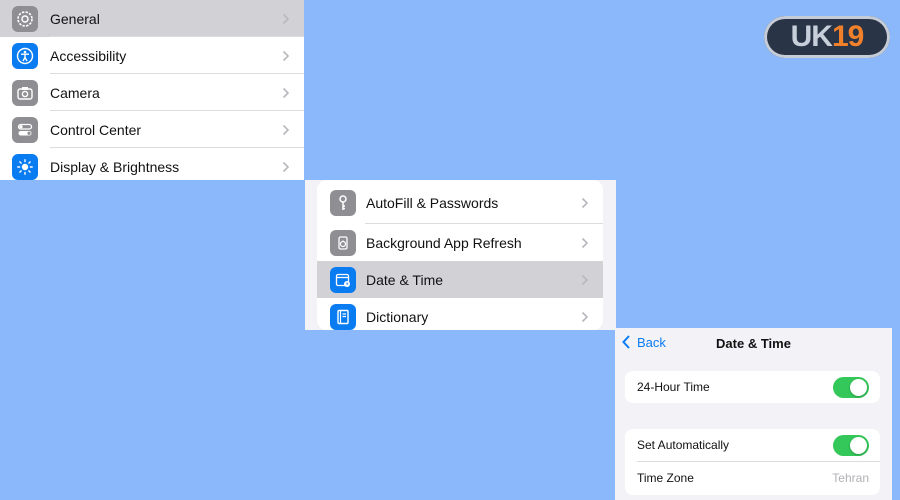  What do you see at coordinates (115, 166) in the screenshot?
I see `settings-item-label: Display & Brightness` at bounding box center [115, 166].